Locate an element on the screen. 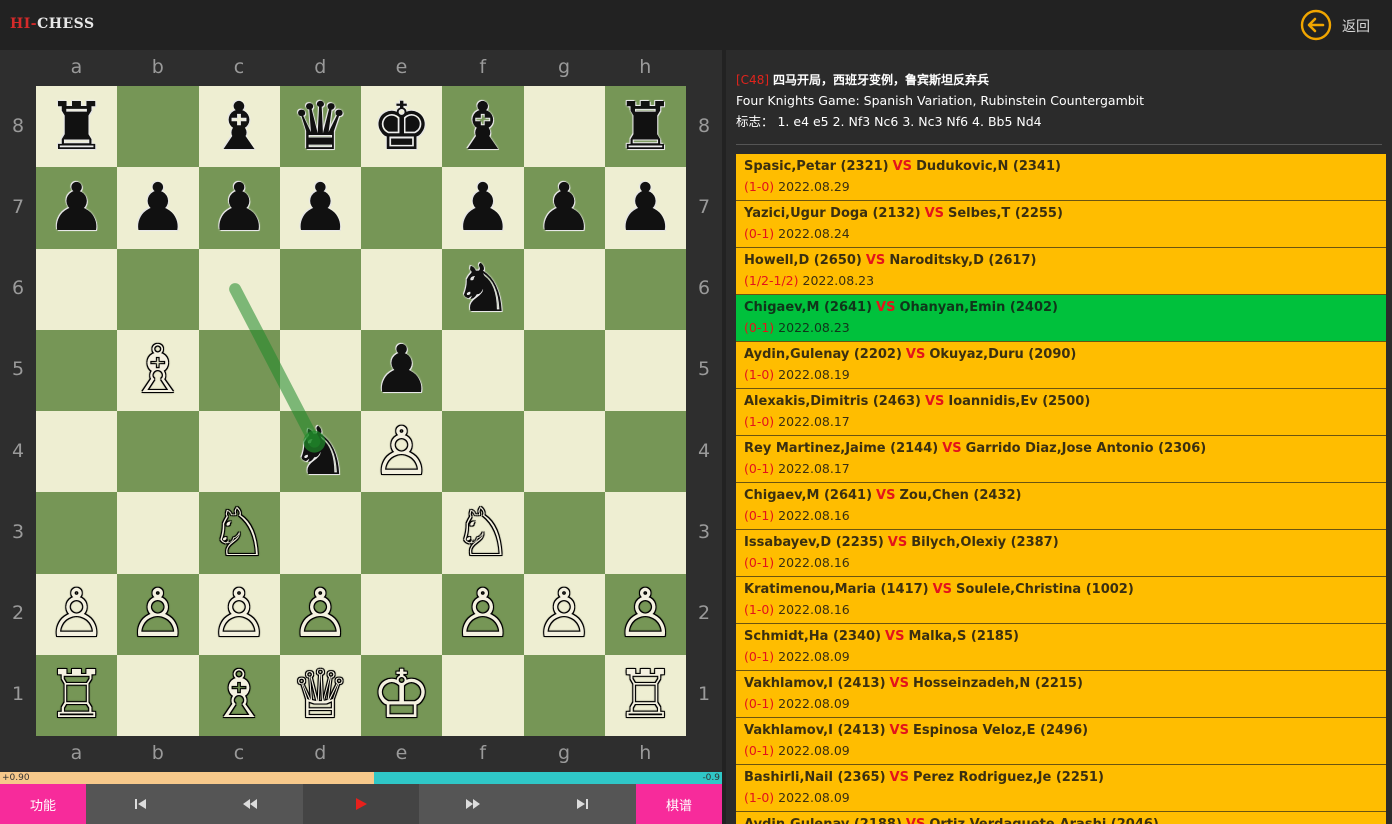 The width and height of the screenshot is (1392, 824). black-pawn-b7: ♟ is located at coordinates (157, 207).